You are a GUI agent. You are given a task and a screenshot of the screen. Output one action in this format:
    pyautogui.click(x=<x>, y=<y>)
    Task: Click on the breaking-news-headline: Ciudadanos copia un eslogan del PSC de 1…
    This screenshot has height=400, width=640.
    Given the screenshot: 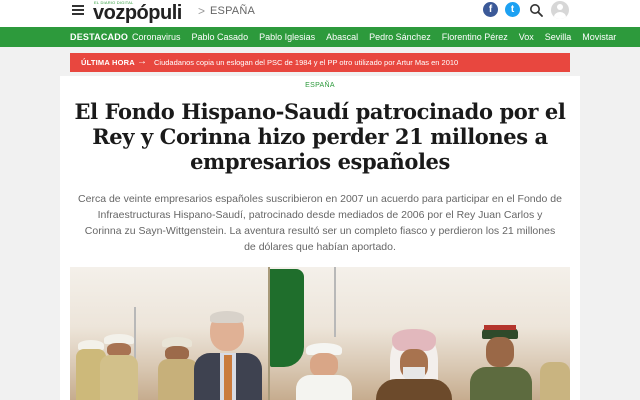 What is the action you would take?
    pyautogui.click(x=306, y=62)
    